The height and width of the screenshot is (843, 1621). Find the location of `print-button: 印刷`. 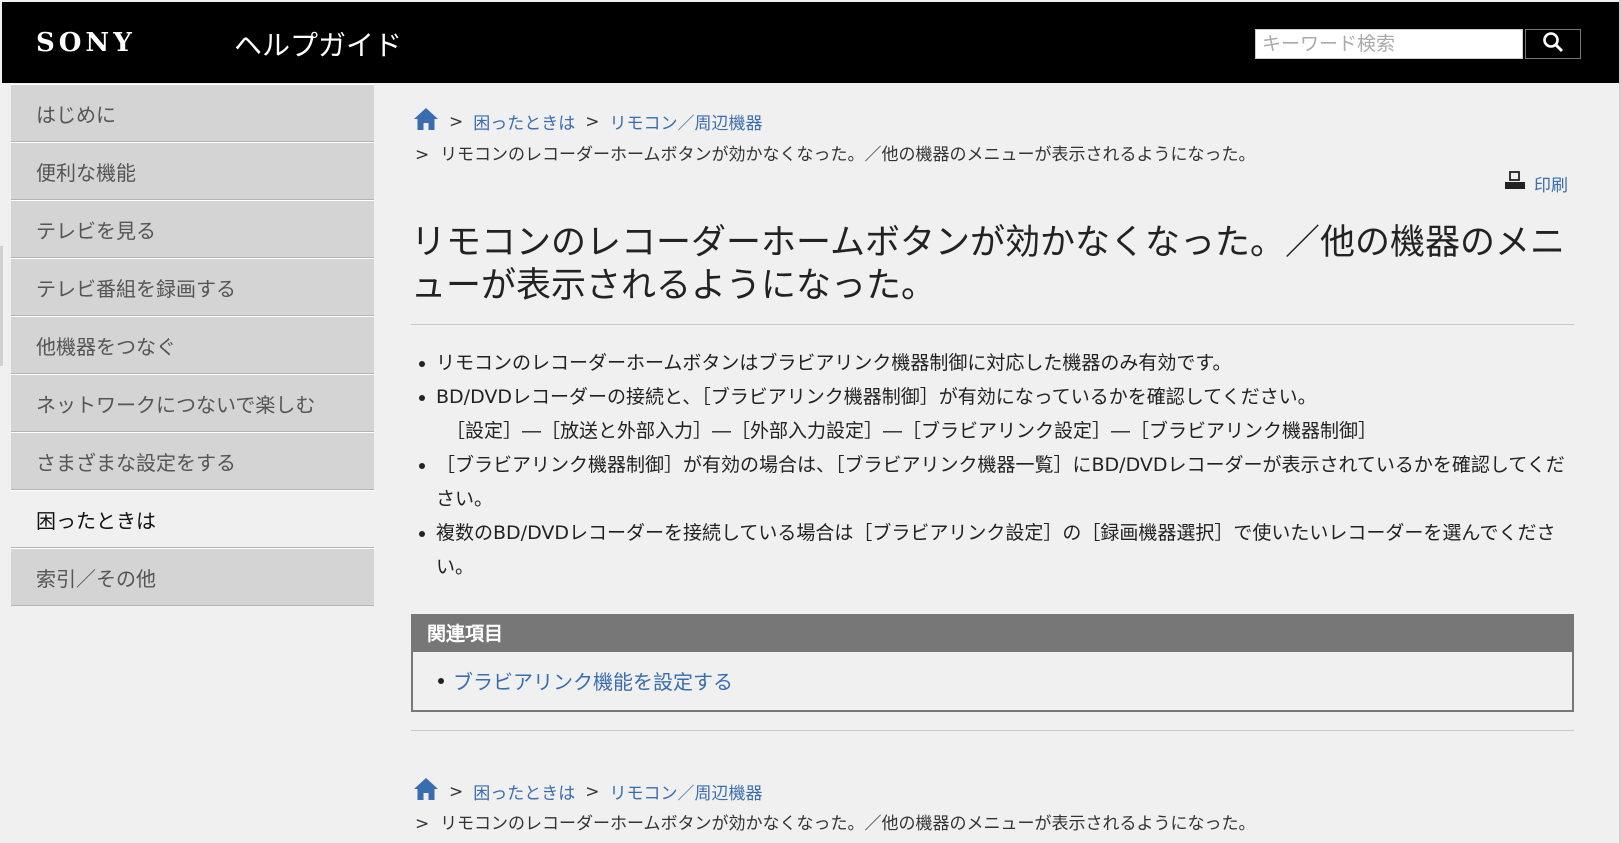

print-button: 印刷 is located at coordinates (1536, 183).